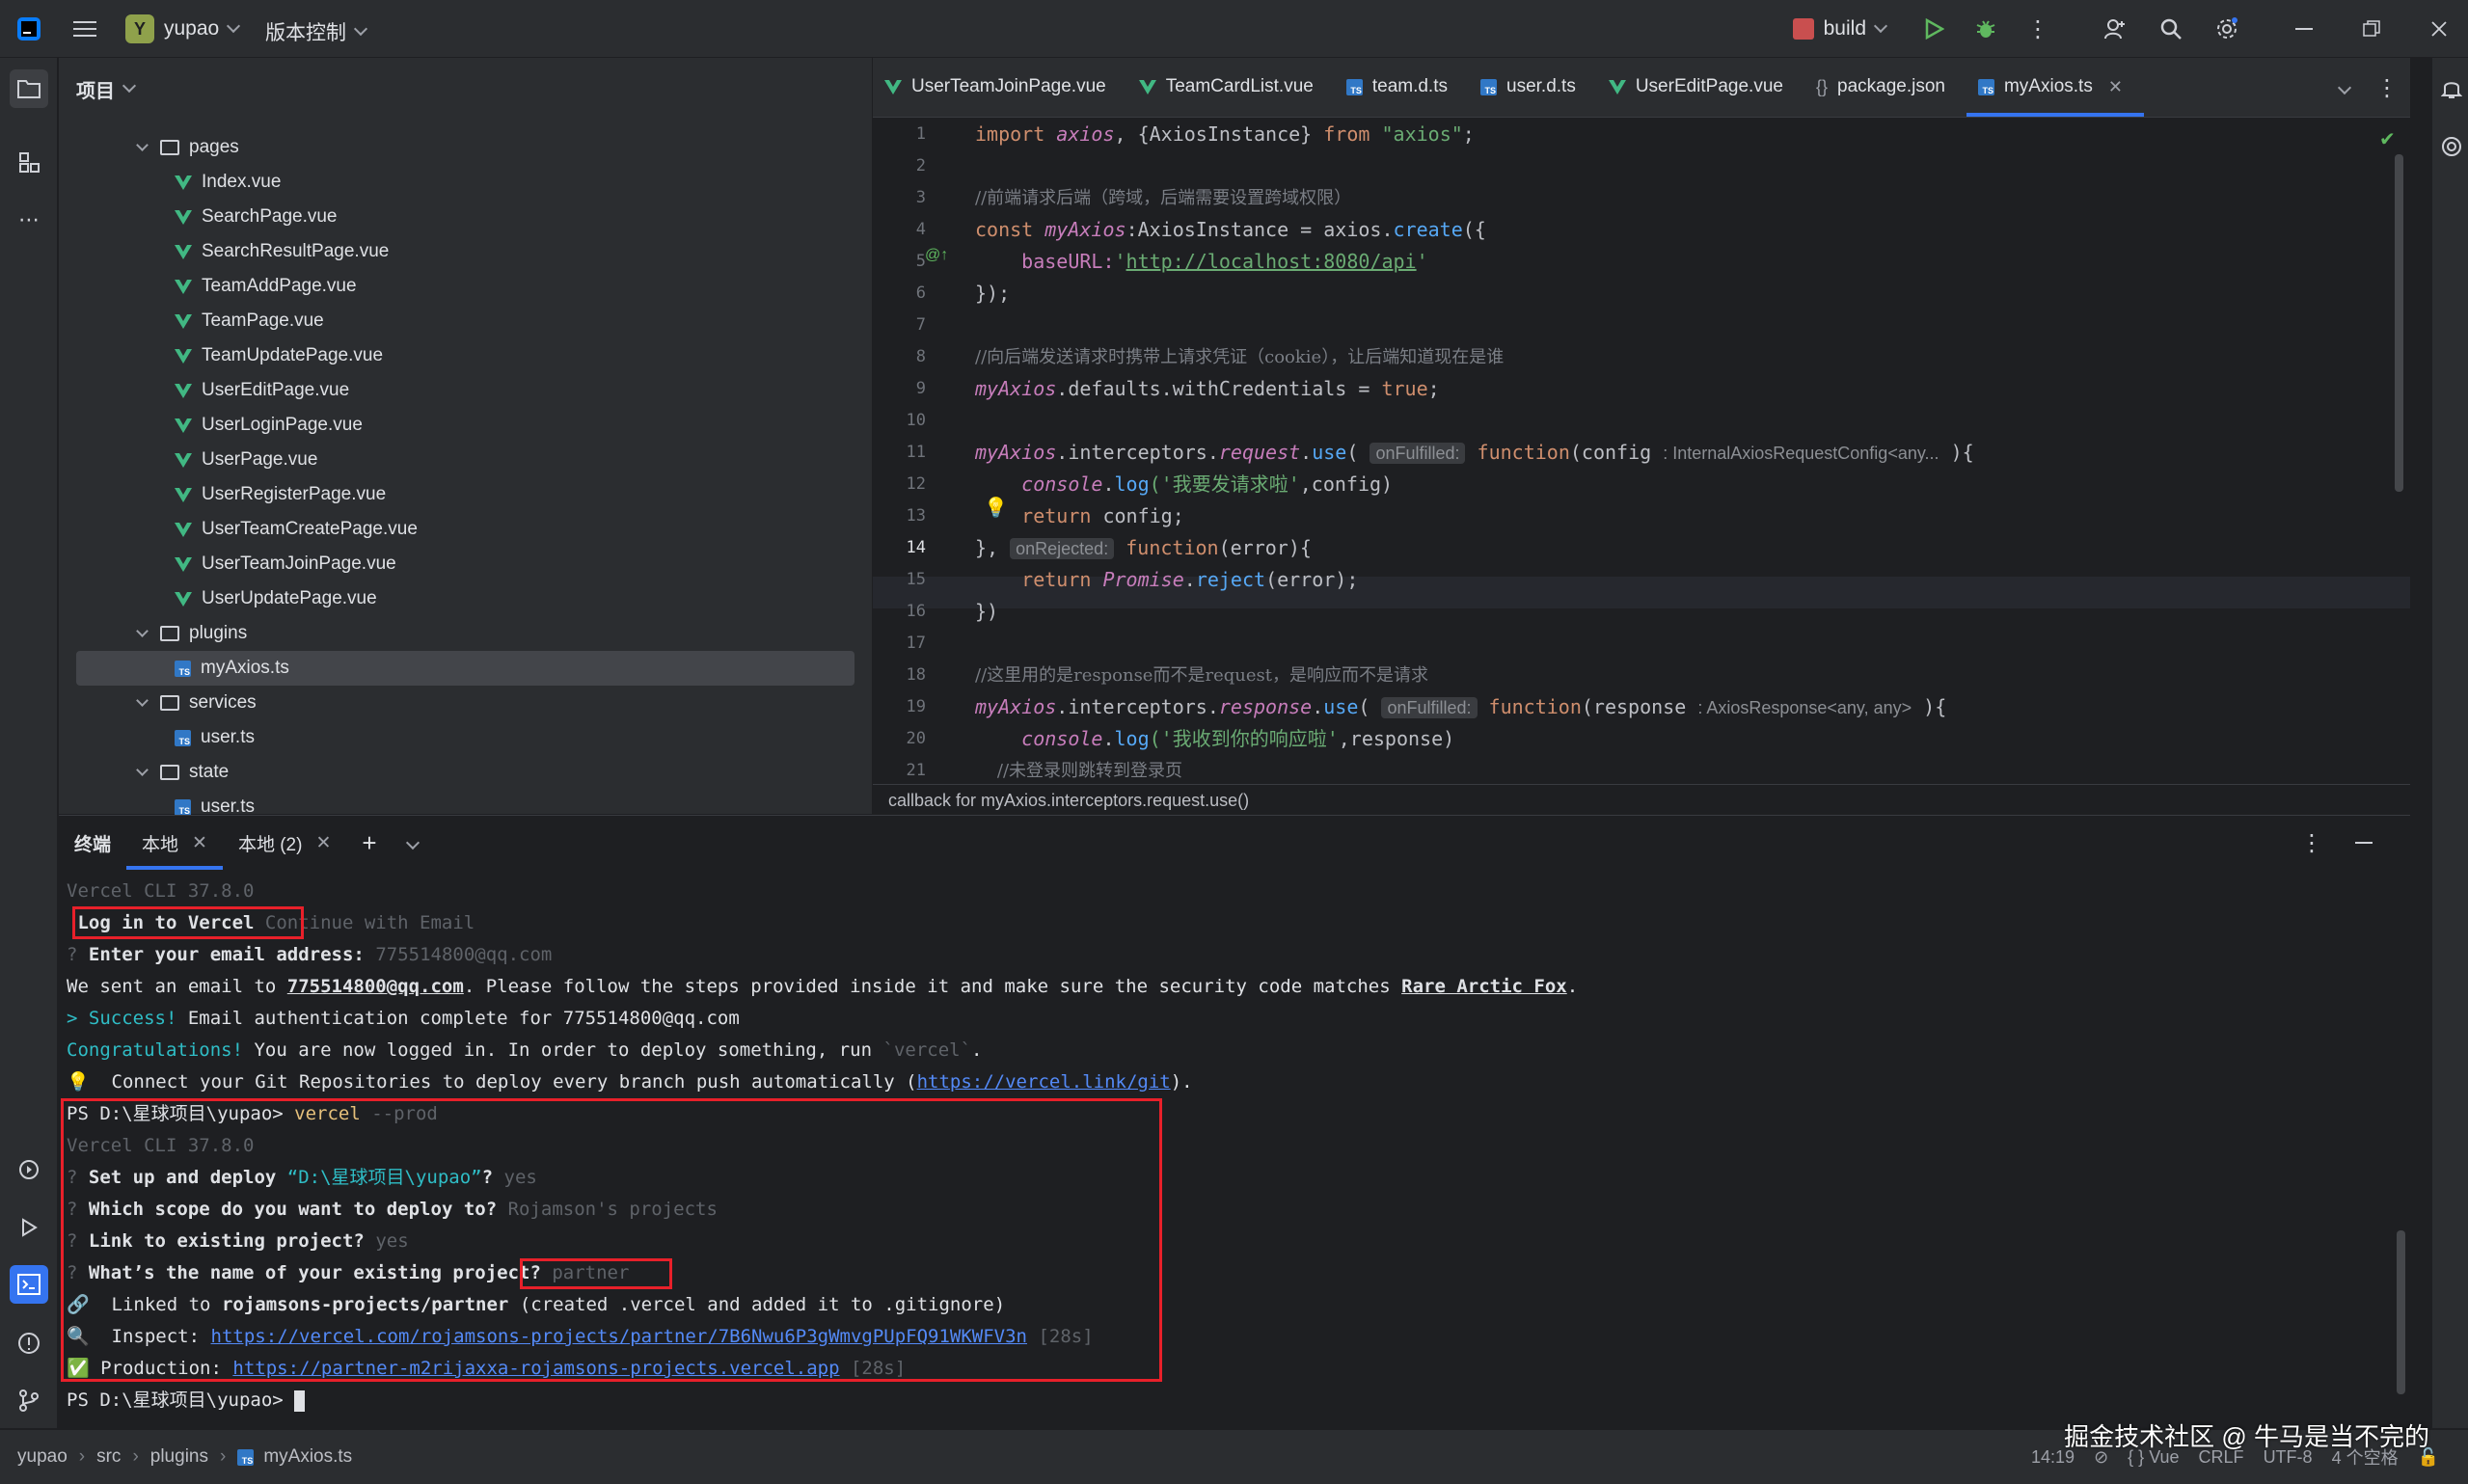 The image size is (2468, 1484). I want to click on editor-tab: {} package.json, so click(1885, 87).